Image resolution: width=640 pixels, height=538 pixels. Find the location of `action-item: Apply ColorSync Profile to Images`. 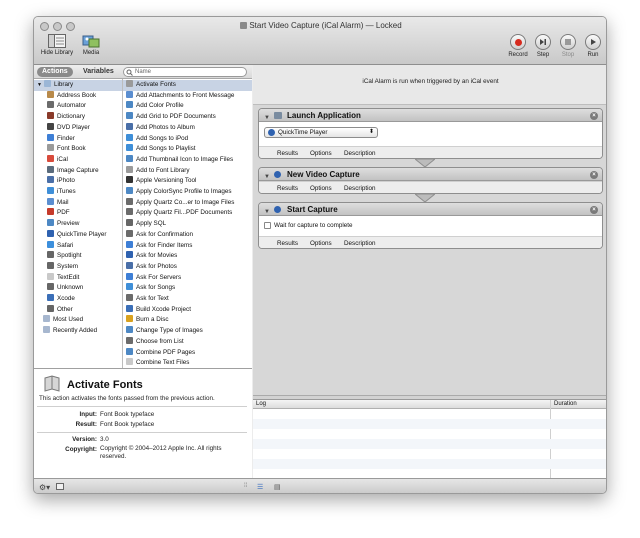

action-item: Apply ColorSync Profile to Images is located at coordinates (187, 192).